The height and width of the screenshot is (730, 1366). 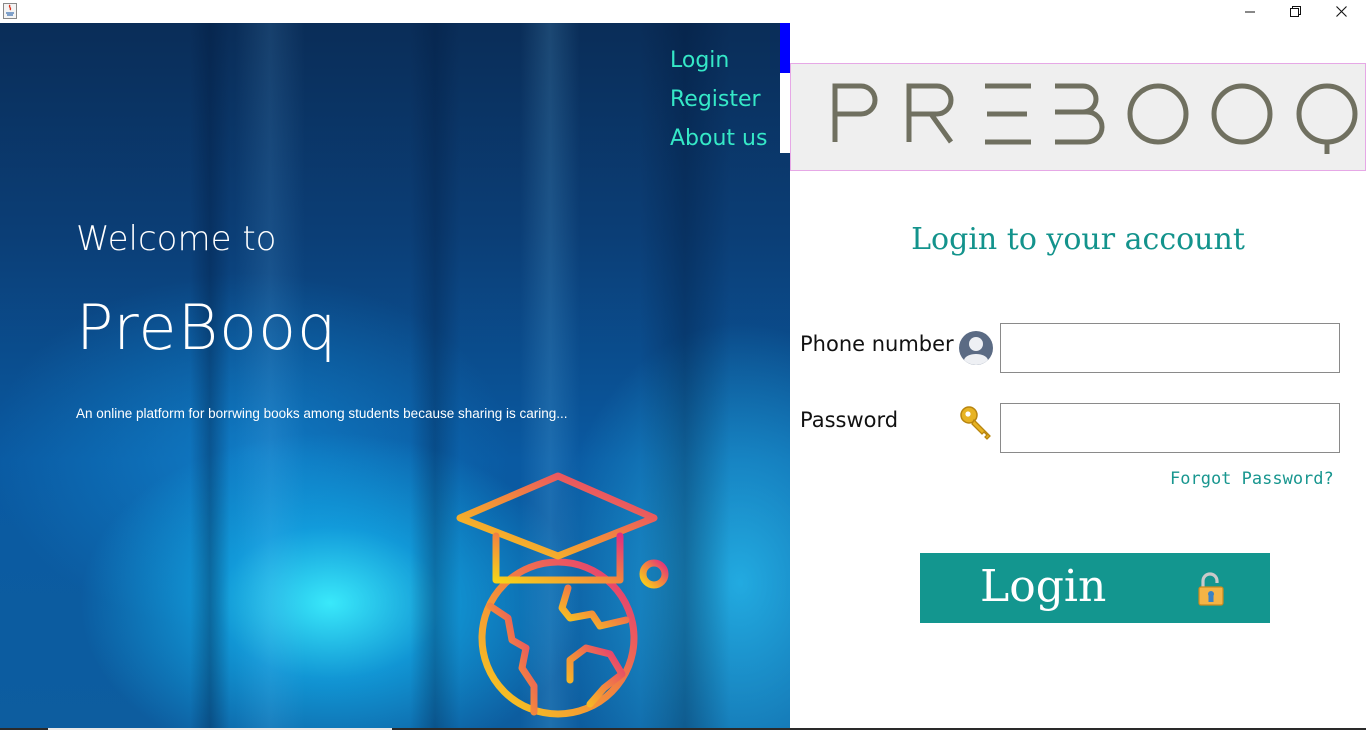 What do you see at coordinates (718, 60) in the screenshot?
I see `nav-item-login: Login` at bounding box center [718, 60].